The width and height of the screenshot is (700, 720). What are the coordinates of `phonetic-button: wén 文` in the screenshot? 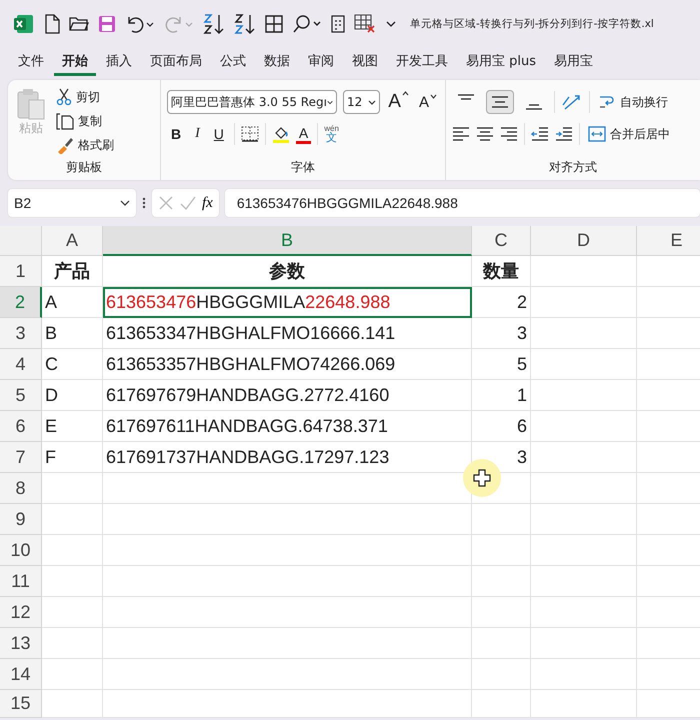 It's located at (331, 134).